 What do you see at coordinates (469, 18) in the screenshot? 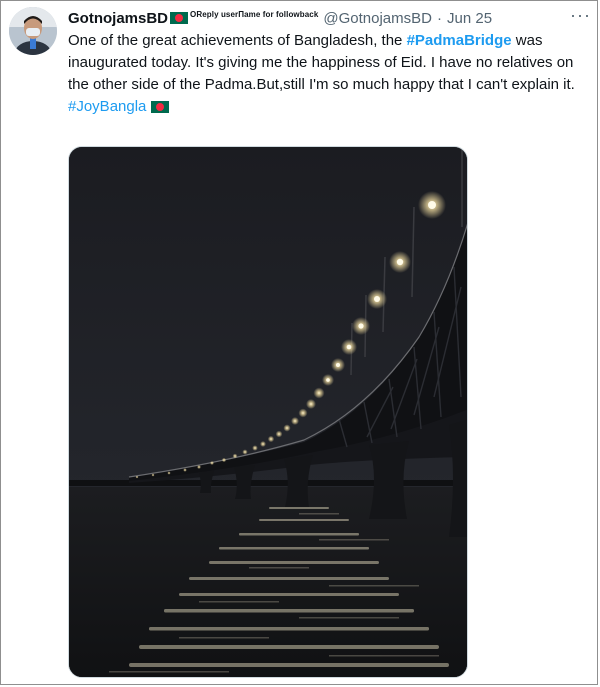
I see `tweet-date: Jun 25` at bounding box center [469, 18].